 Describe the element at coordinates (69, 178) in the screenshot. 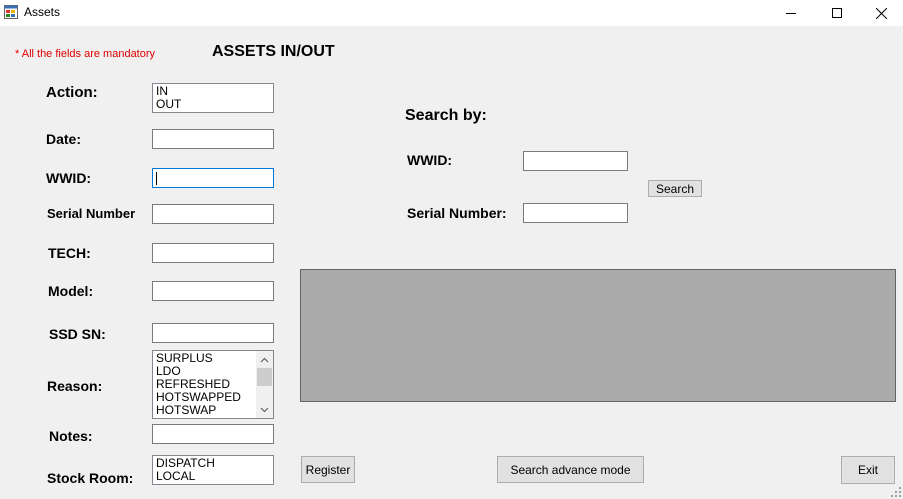

I see `wwid-label: WWID:` at that location.